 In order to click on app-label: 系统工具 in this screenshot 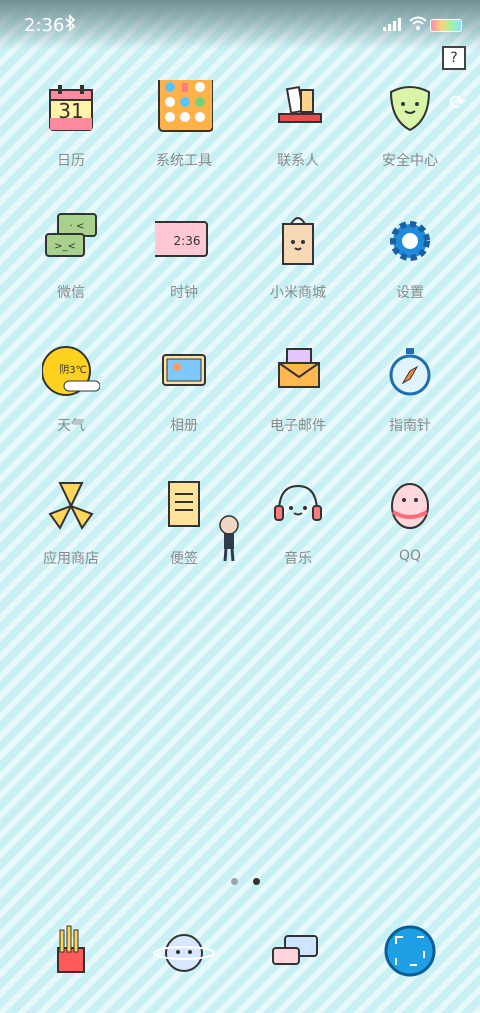, I will do `click(184, 161)`.